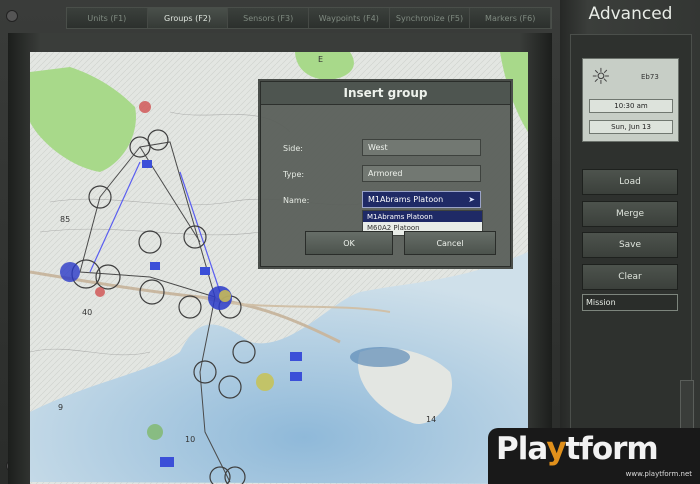 This screenshot has height=484, width=700. I want to click on lagoon, so click(380, 357).